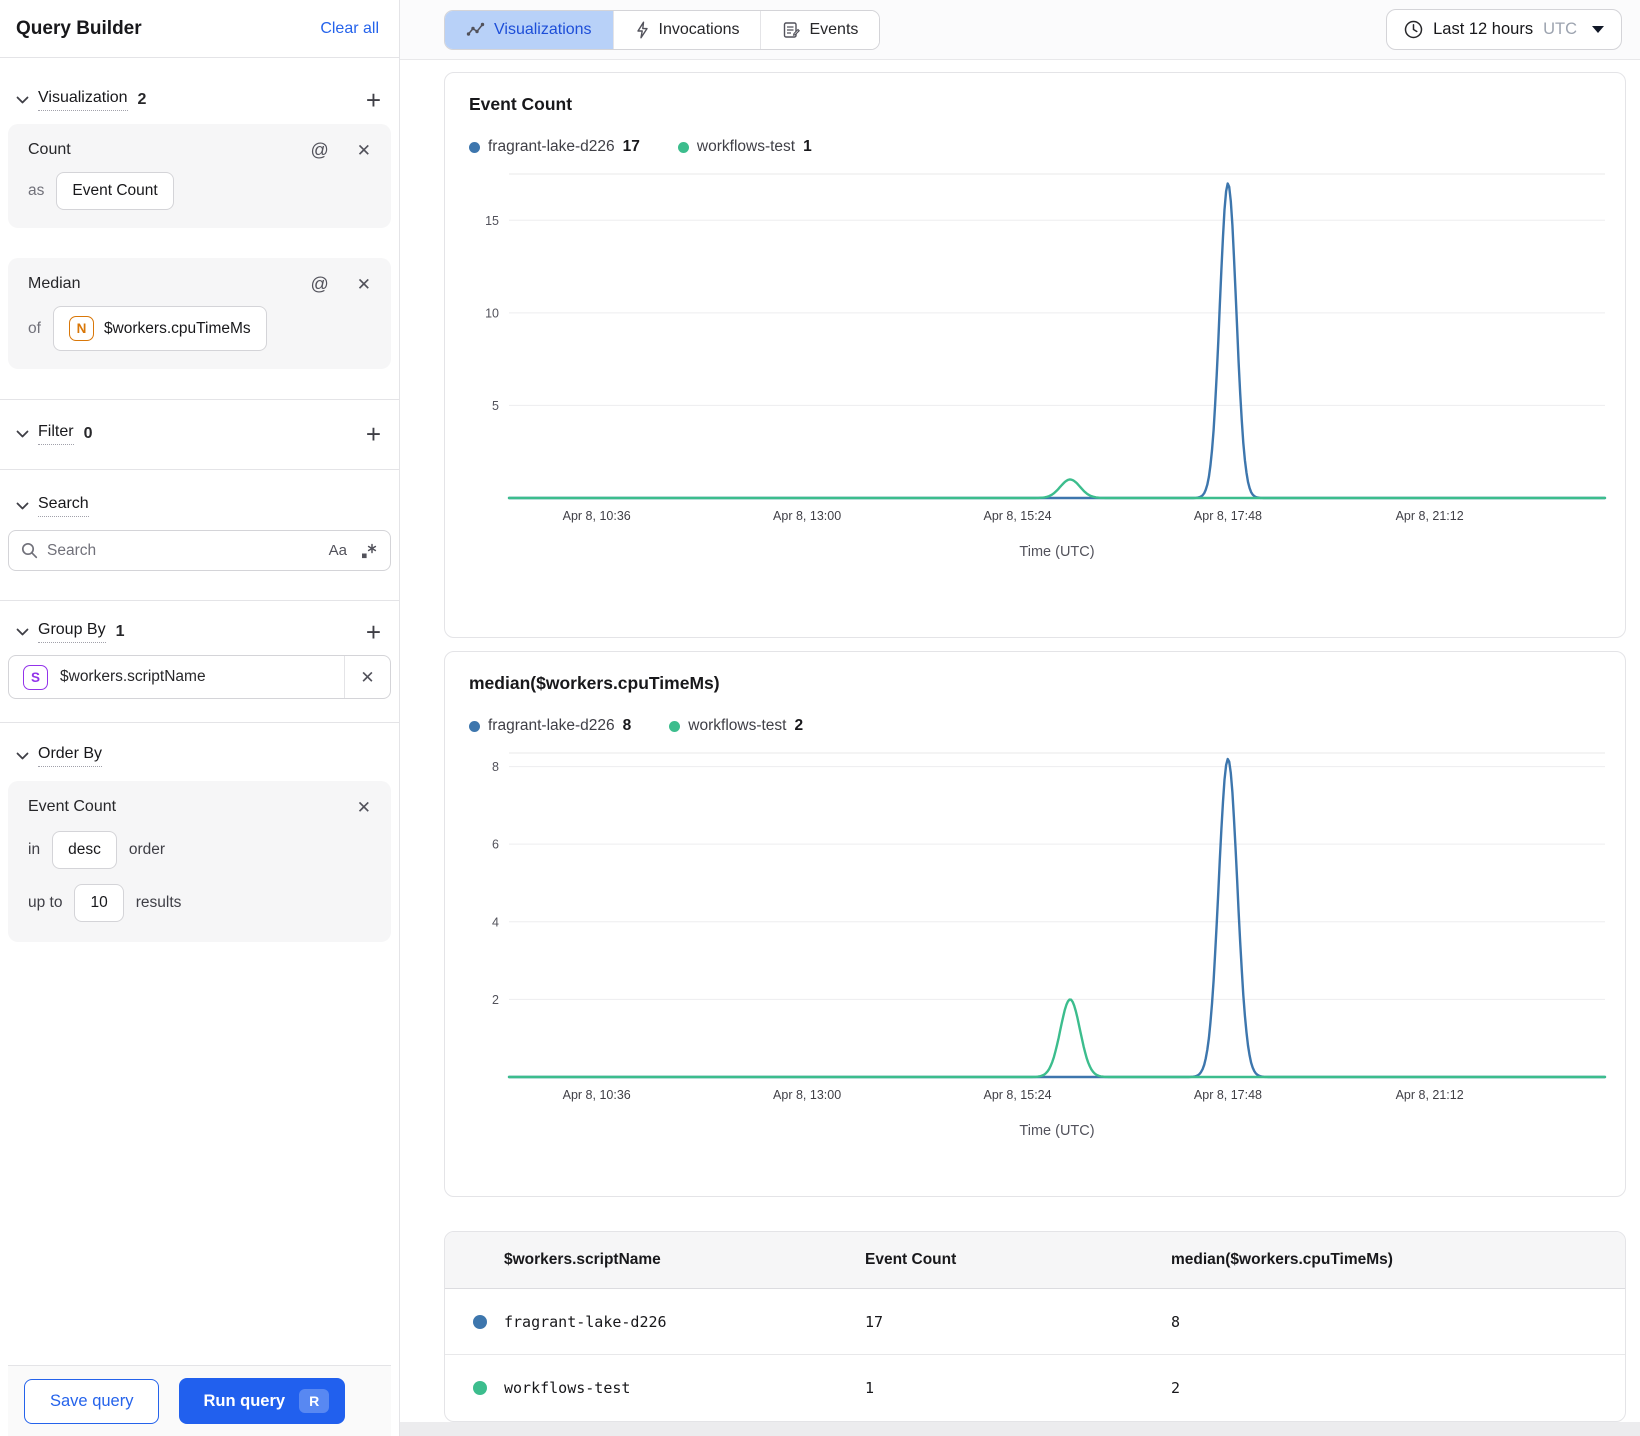 The height and width of the screenshot is (1436, 1640). I want to click on aggregation-name: Median, so click(54, 283).